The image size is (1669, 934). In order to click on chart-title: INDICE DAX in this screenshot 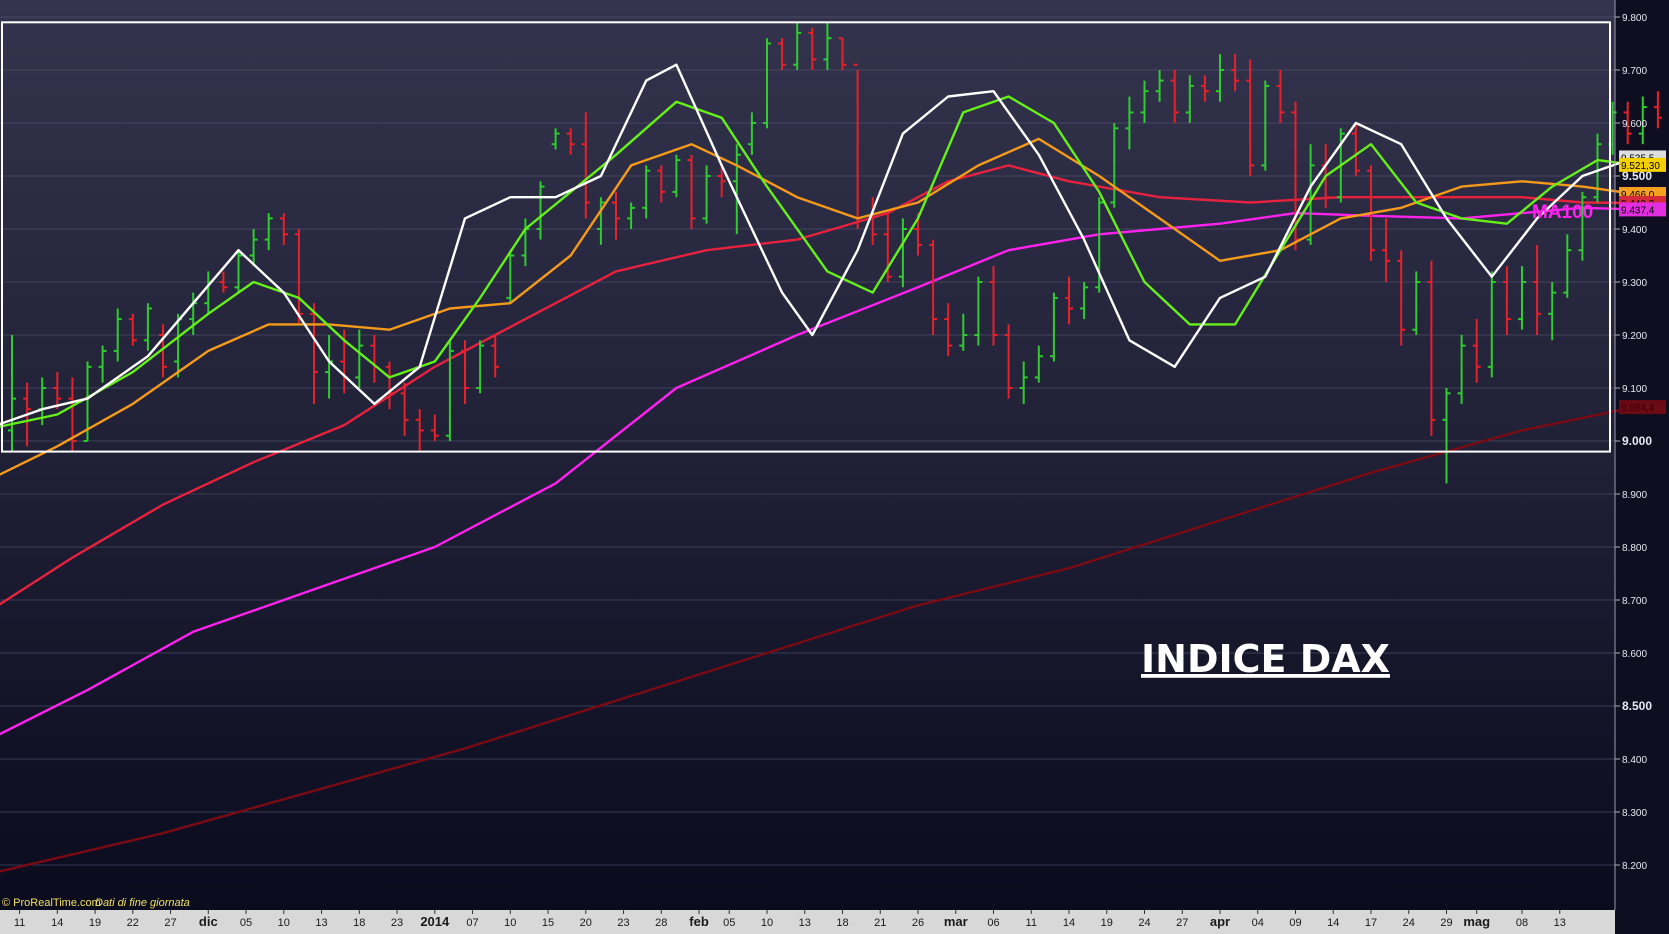, I will do `click(1265, 659)`.